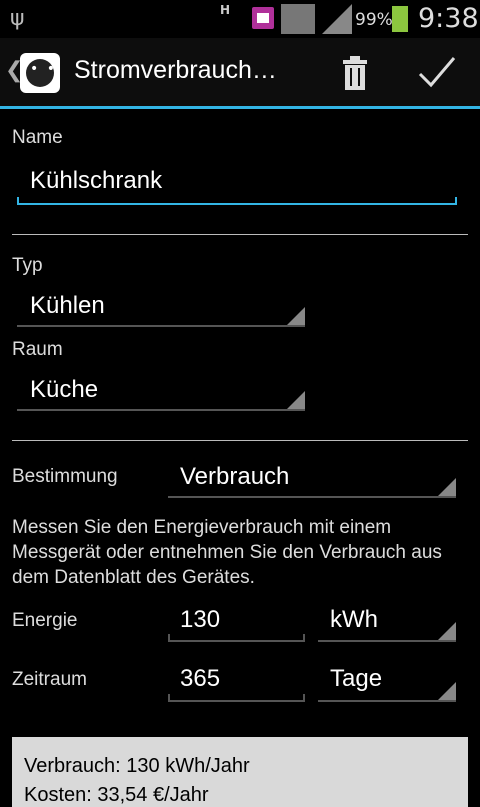 The height and width of the screenshot is (807, 480). I want to click on status-bar: ψ H 99% 9:38, so click(240, 19).